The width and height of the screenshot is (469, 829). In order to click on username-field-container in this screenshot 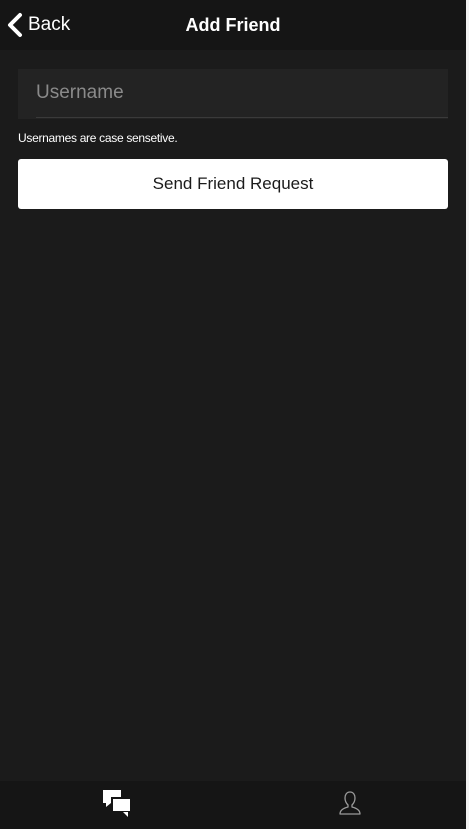, I will do `click(233, 94)`.